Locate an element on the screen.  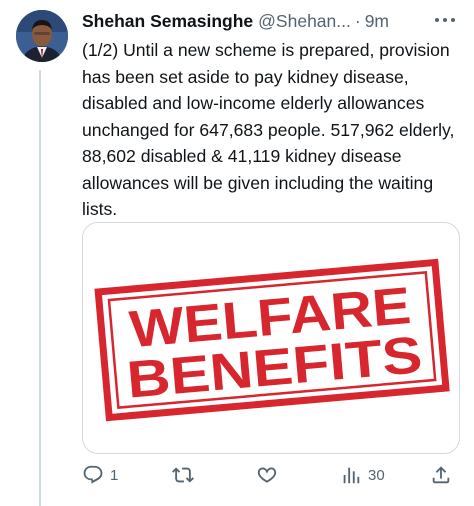
more-horizontal-icon is located at coordinates (445, 20).